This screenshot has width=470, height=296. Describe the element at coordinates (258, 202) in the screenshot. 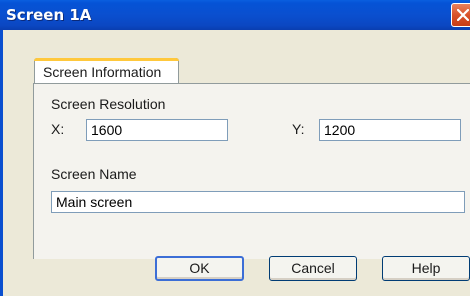

I see `screen-name-input: Main screen` at that location.